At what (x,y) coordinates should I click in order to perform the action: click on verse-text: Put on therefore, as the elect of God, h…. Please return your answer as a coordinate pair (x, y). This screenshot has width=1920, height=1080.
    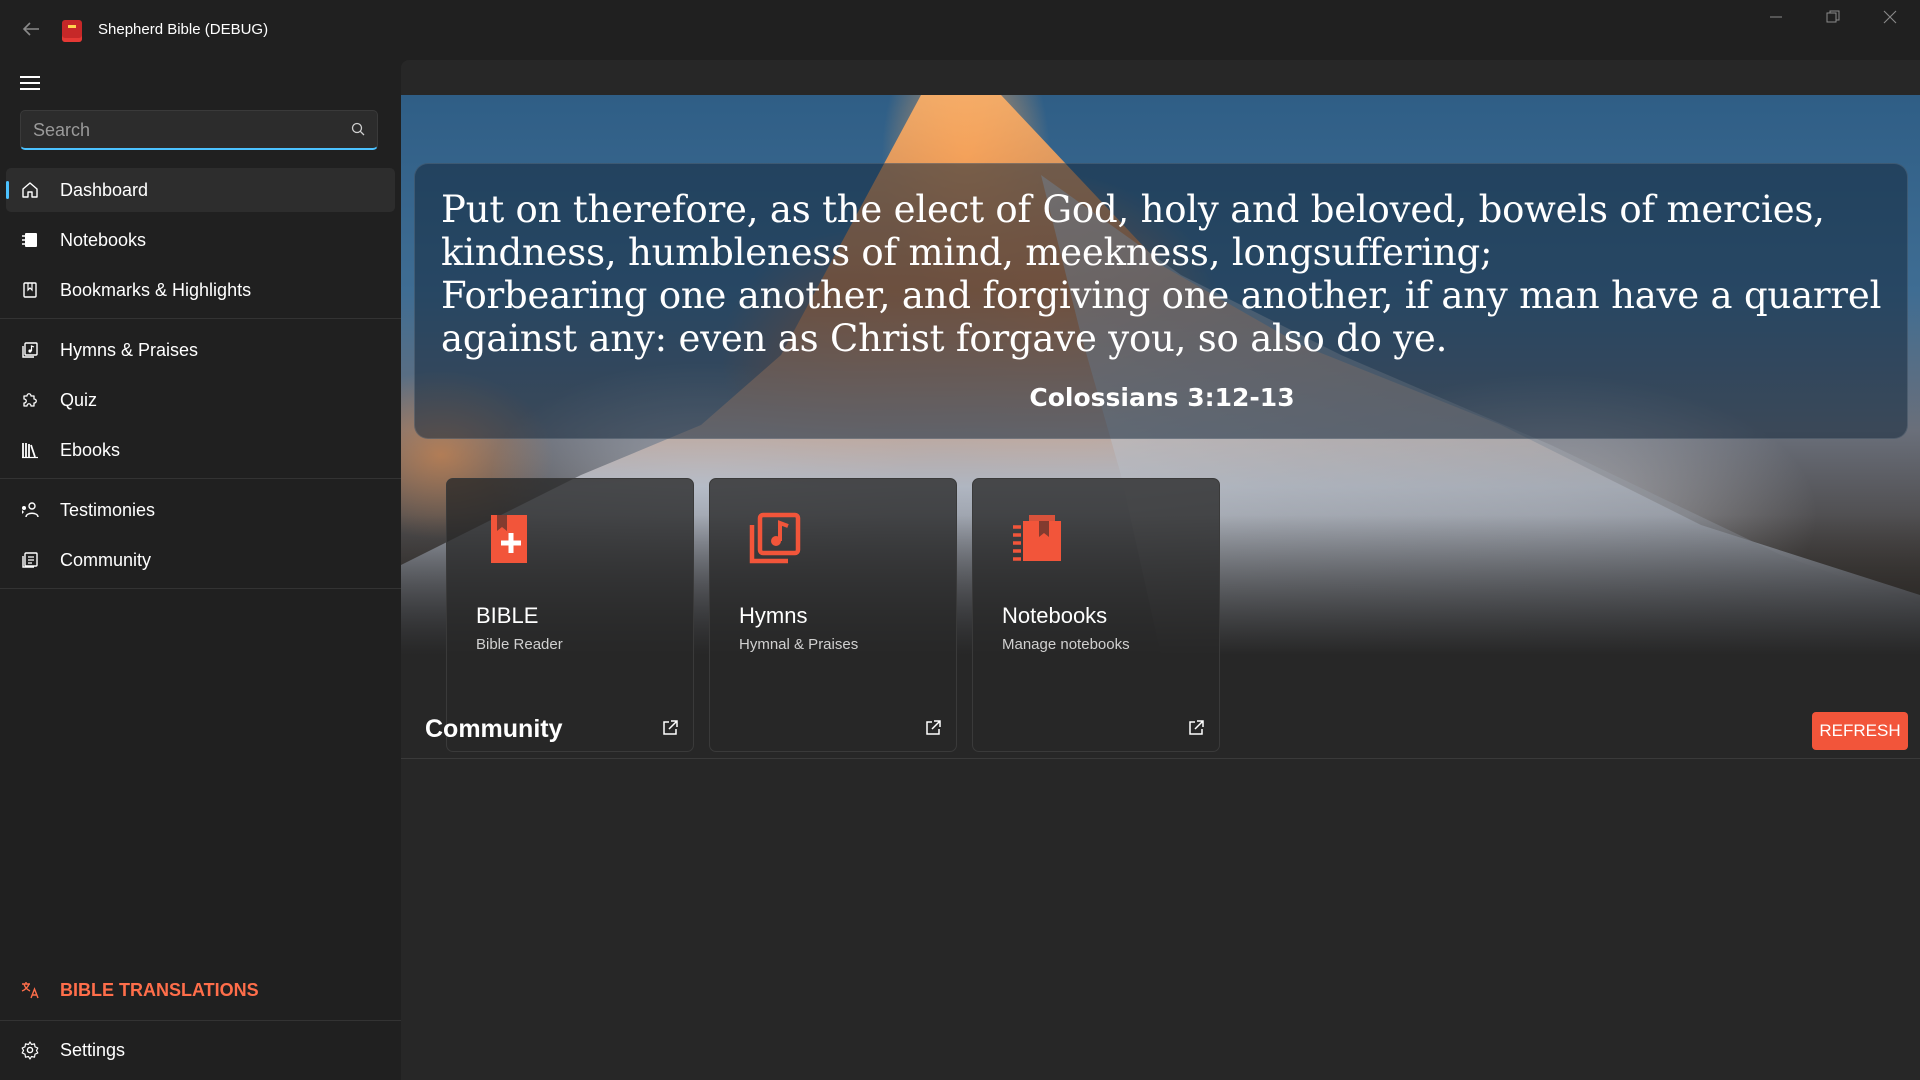
    Looking at the image, I should click on (1166, 274).